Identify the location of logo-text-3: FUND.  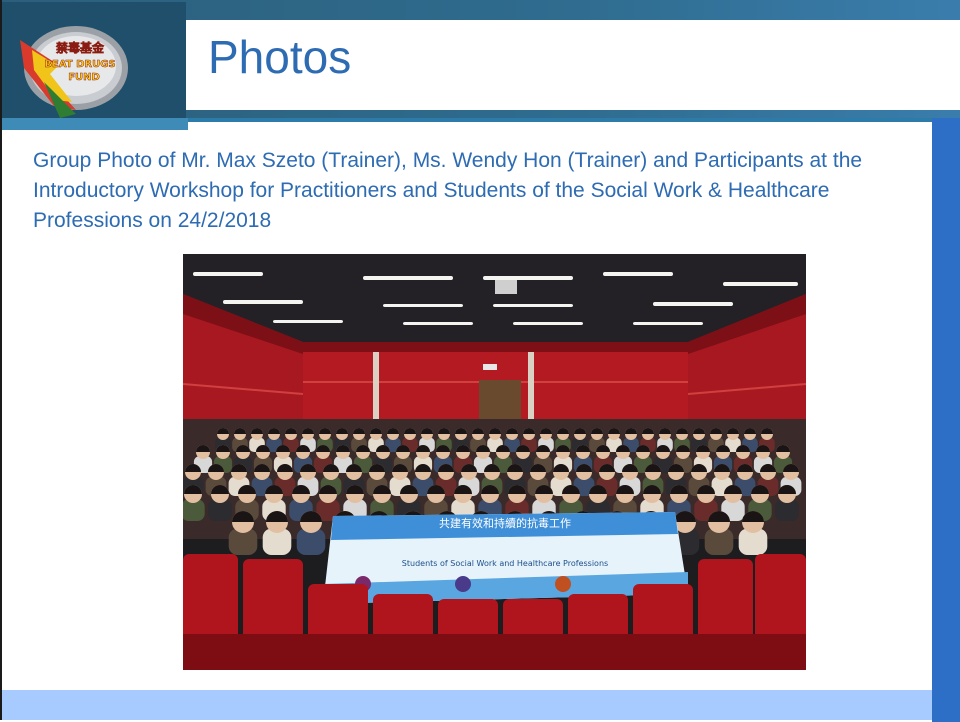
(84, 77).